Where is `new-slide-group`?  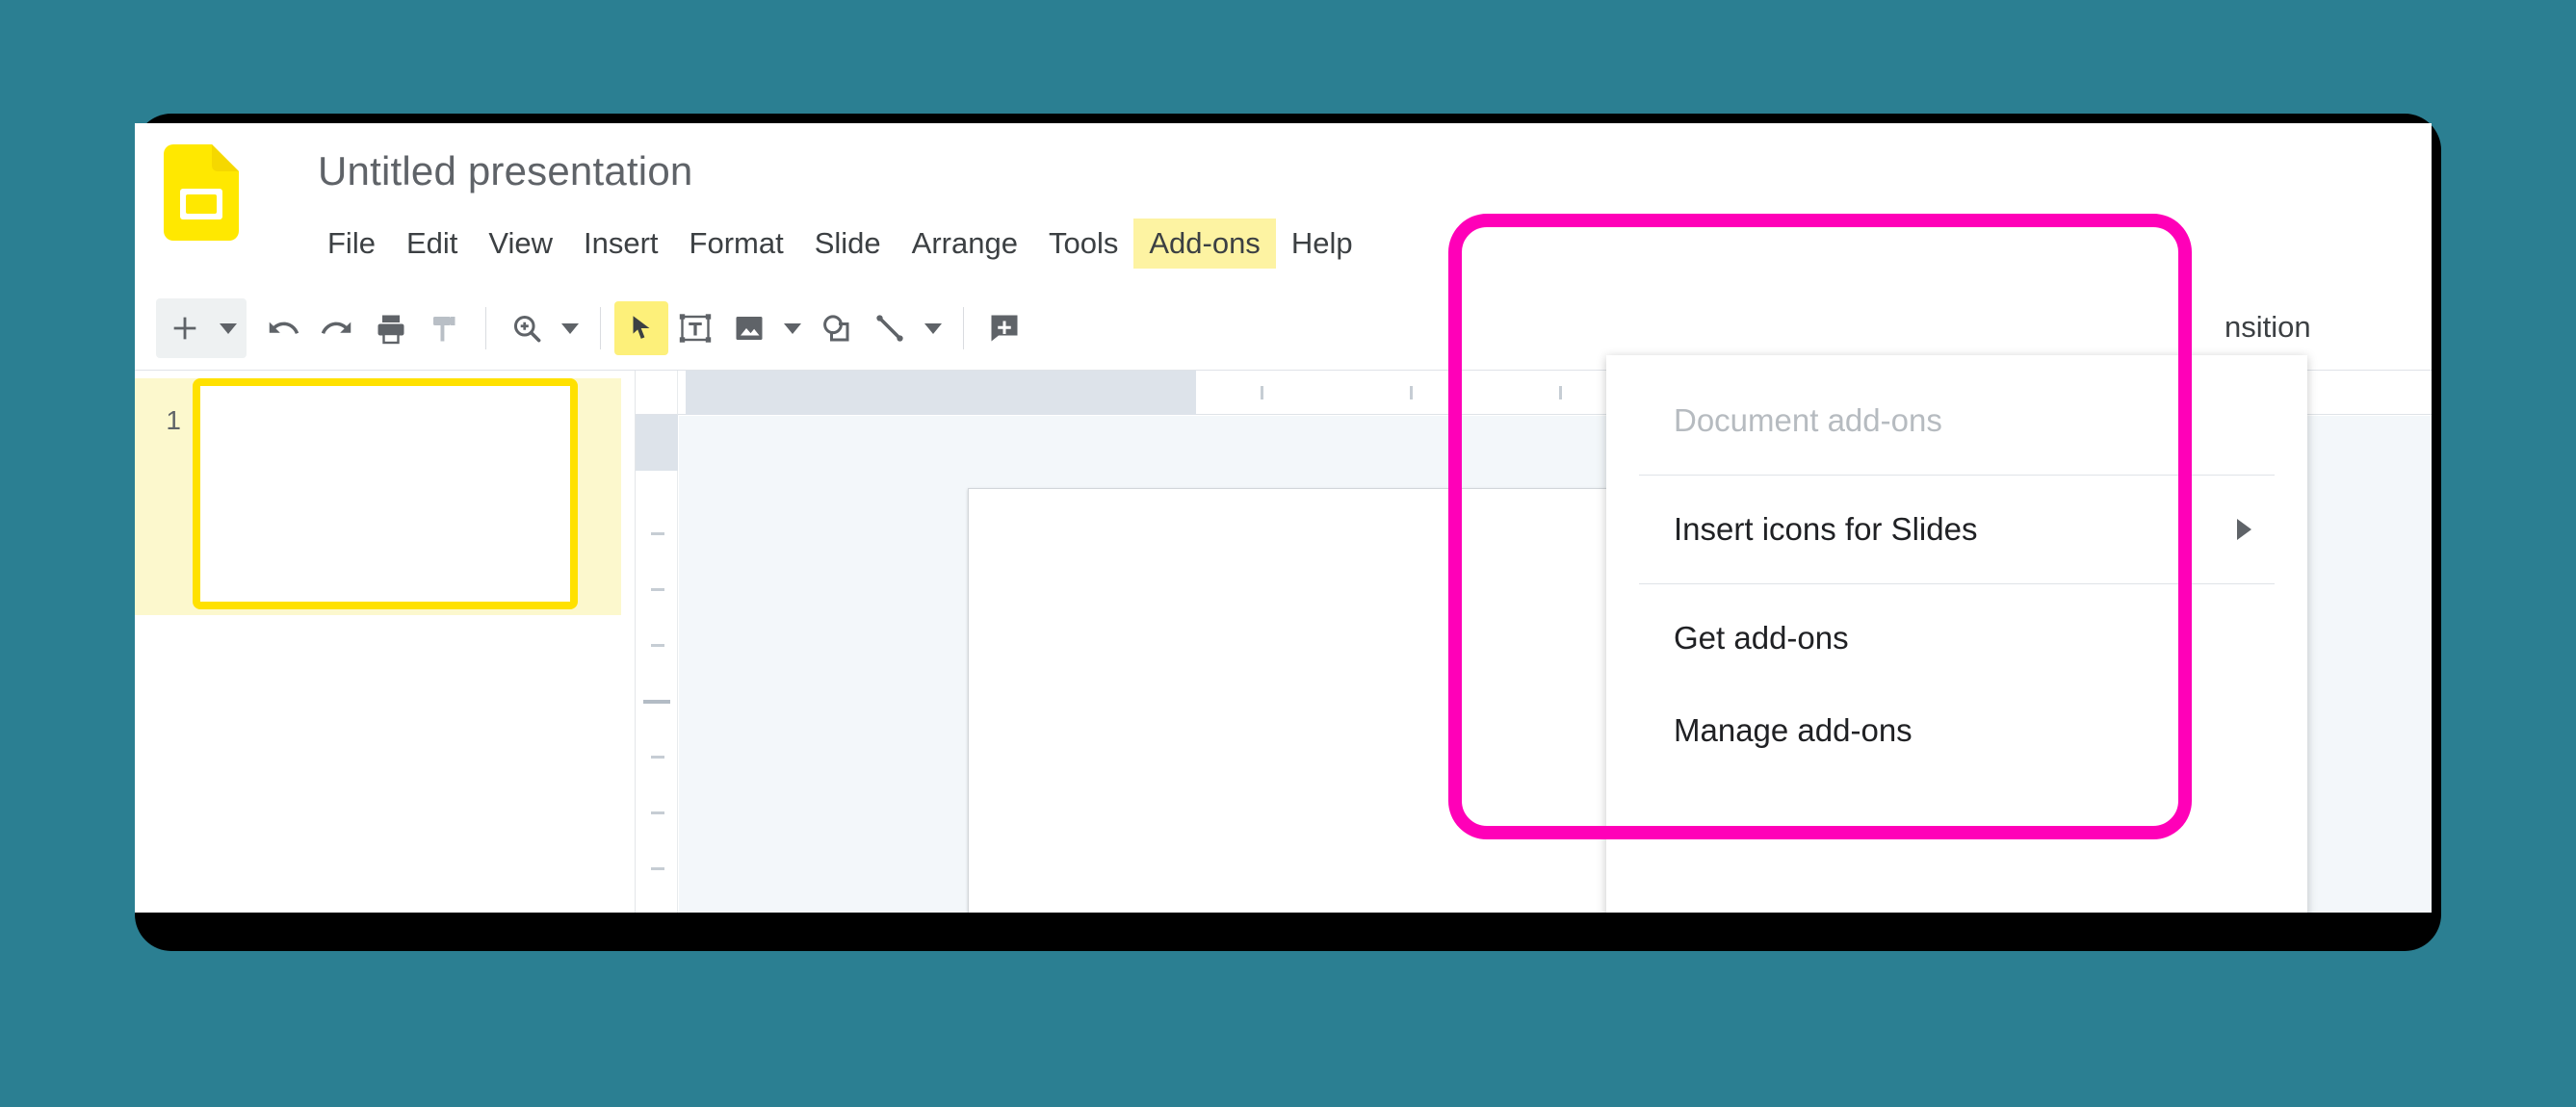
new-slide-group is located at coordinates (201, 328).